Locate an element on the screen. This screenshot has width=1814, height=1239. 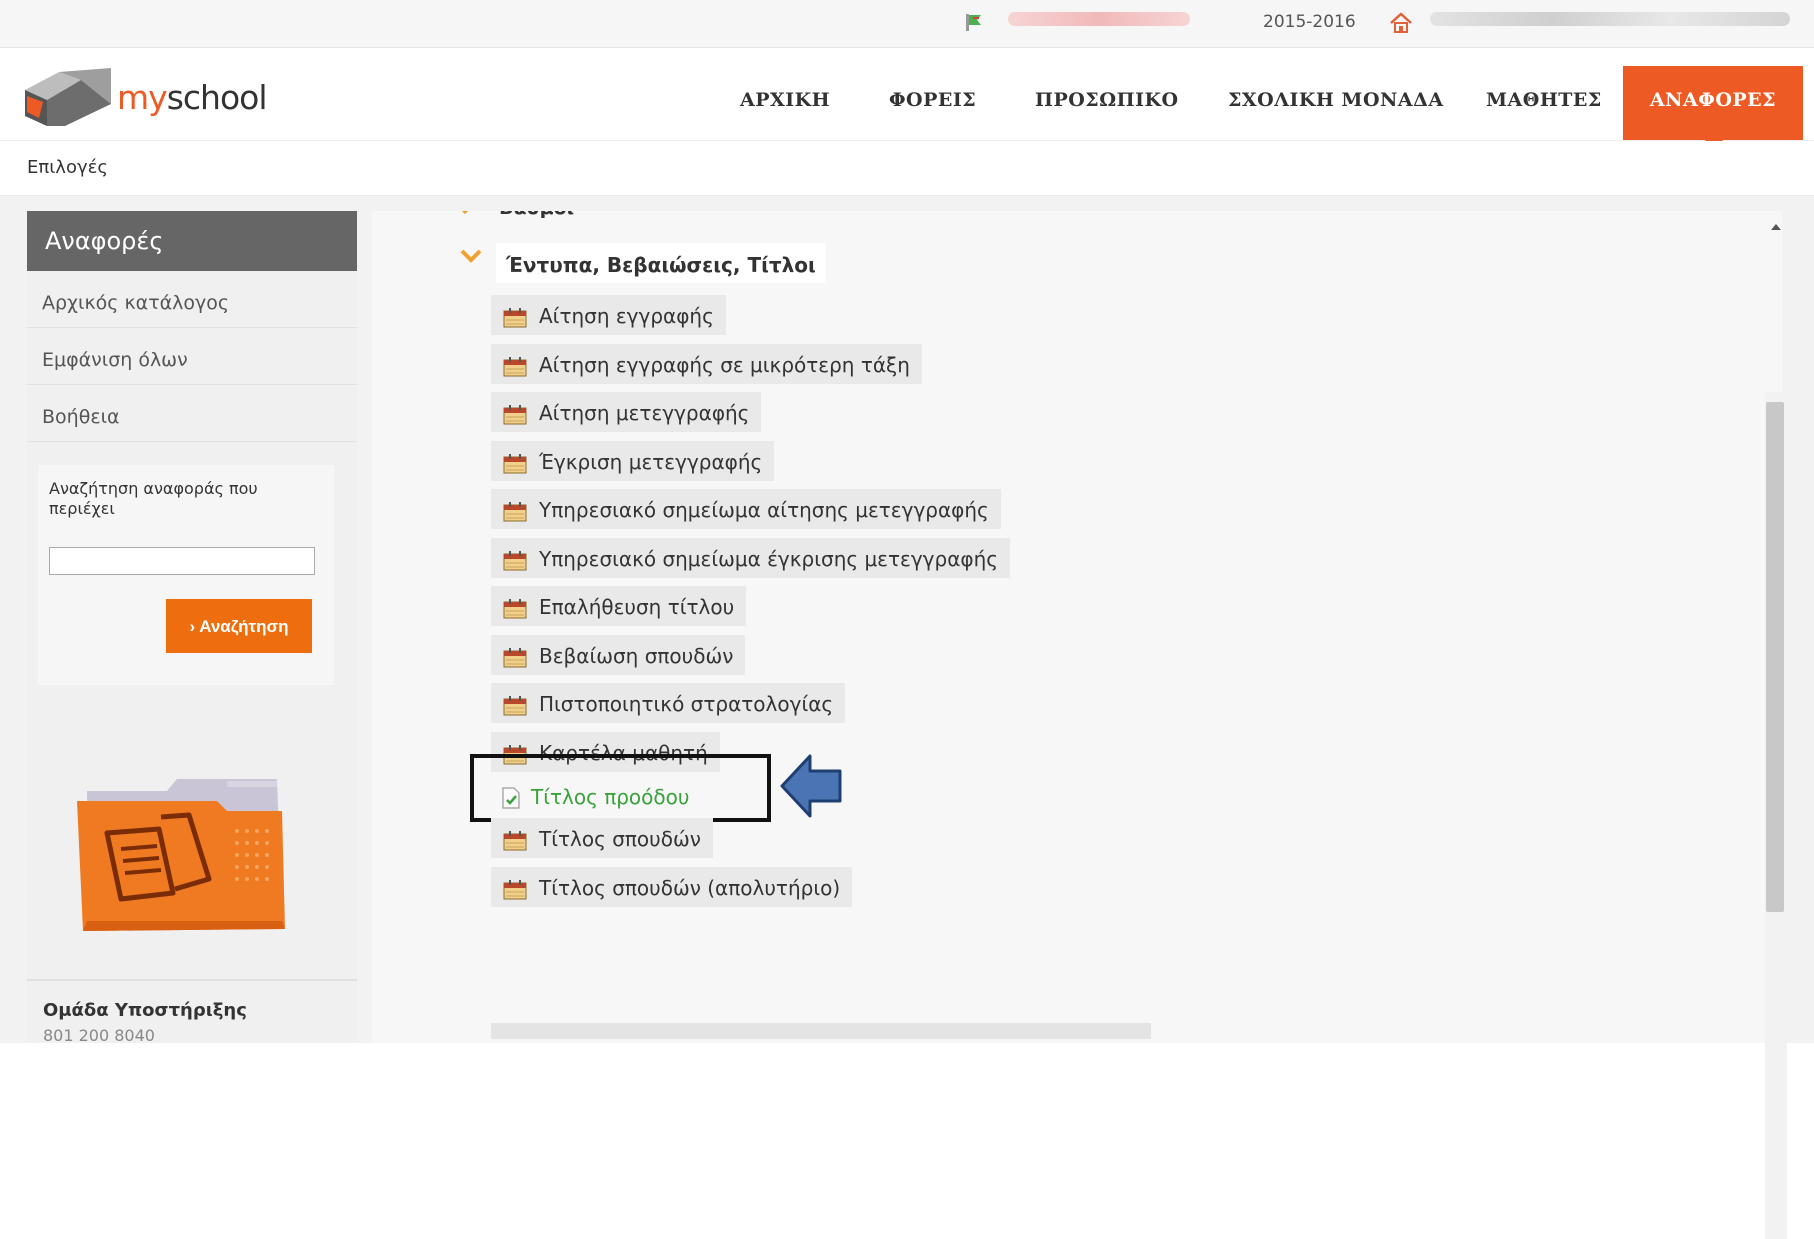
nav-staff: ΠΡΟΣΩΠΙΚΟ is located at coordinates (1107, 94).